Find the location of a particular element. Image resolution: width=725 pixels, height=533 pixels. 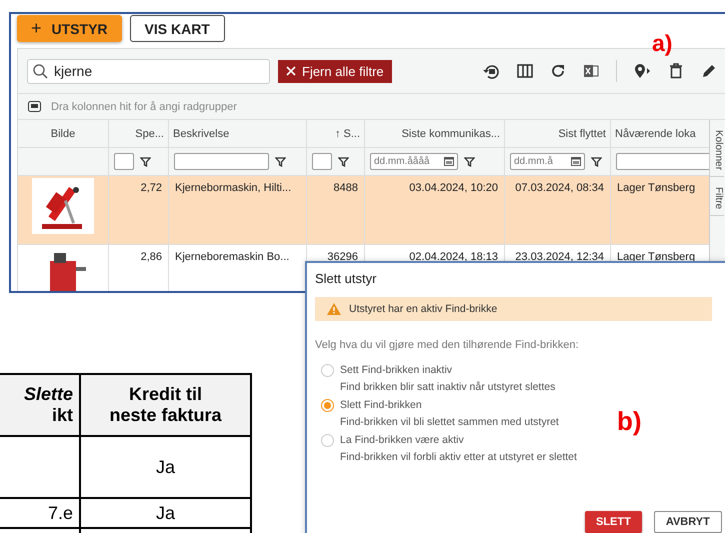

refresh-icon is located at coordinates (558, 71).